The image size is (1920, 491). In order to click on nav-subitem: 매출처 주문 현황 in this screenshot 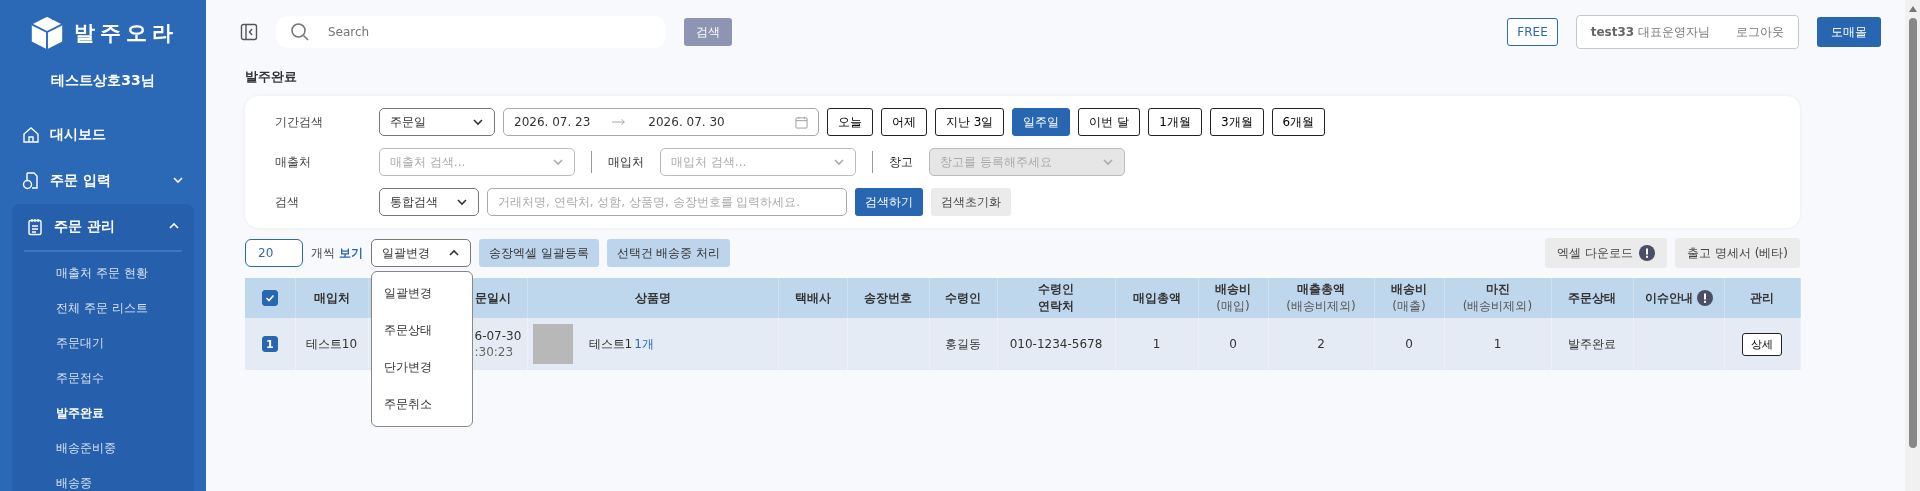, I will do `click(103, 273)`.